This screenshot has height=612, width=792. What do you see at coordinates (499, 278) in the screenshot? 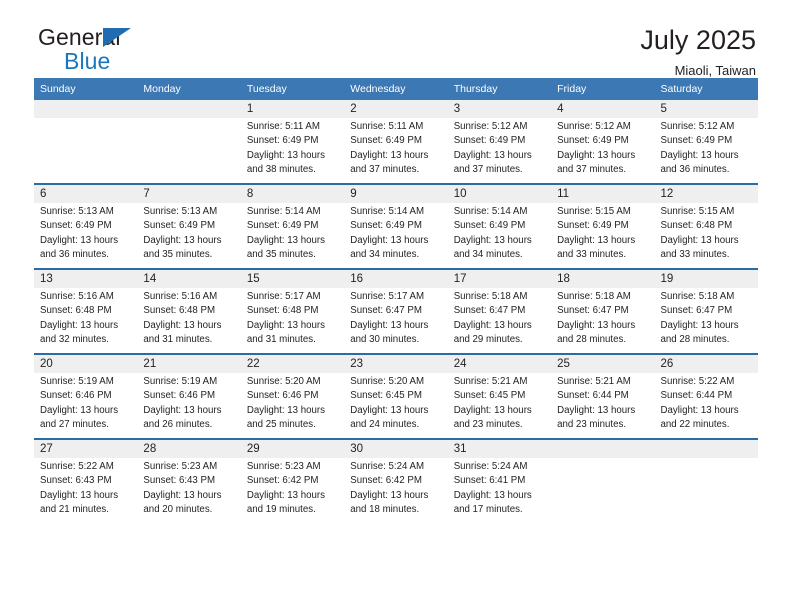
I see `day-number: 17` at bounding box center [499, 278].